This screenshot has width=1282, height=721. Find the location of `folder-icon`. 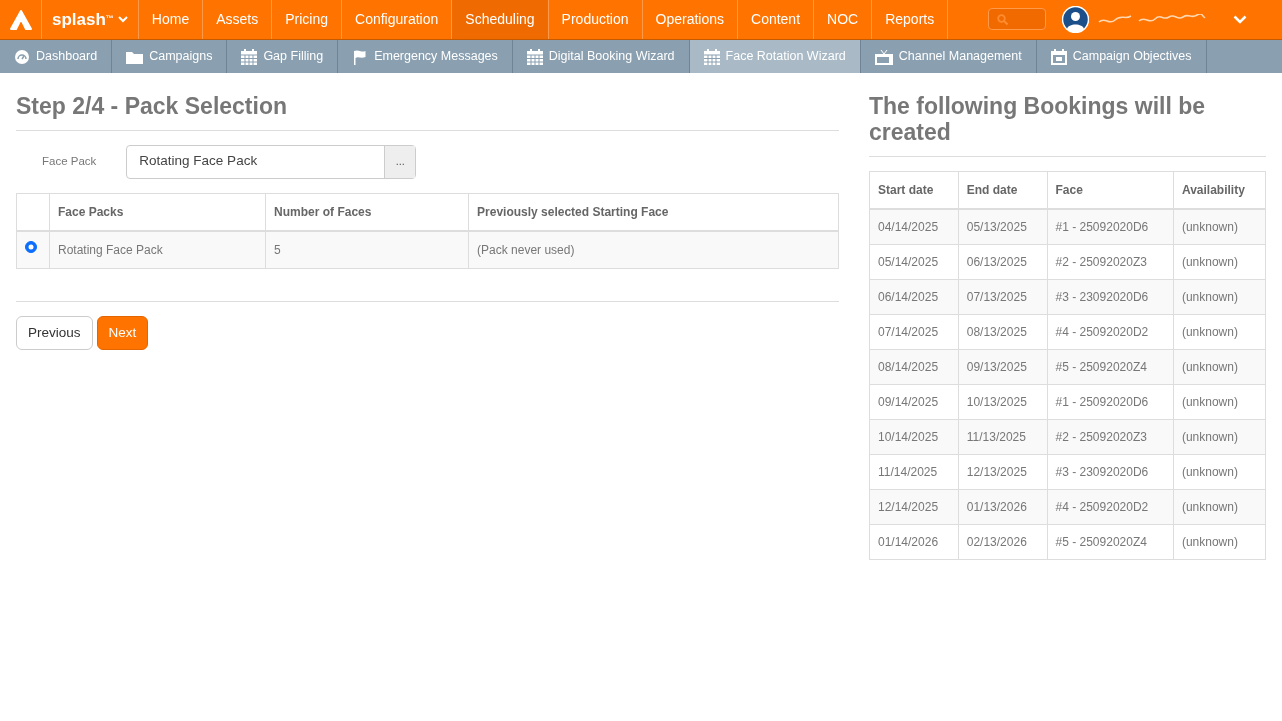

folder-icon is located at coordinates (135, 56).